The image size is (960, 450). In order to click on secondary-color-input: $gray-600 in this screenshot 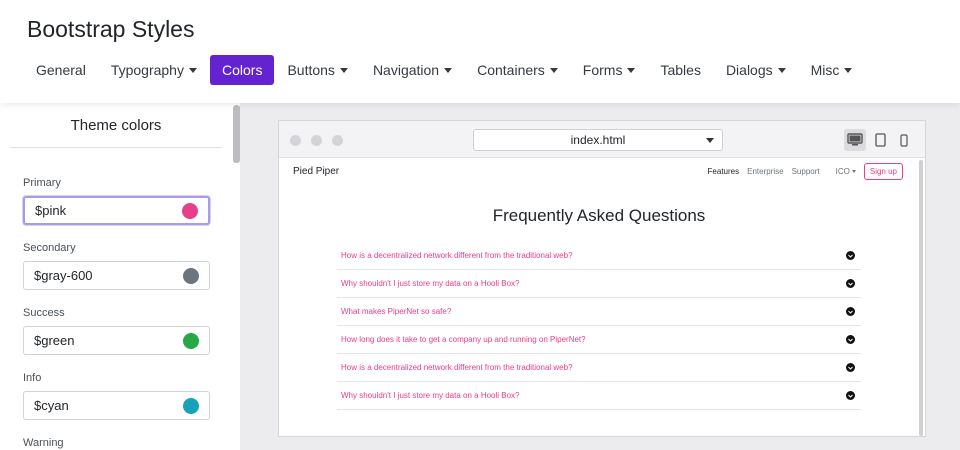, I will do `click(116, 275)`.